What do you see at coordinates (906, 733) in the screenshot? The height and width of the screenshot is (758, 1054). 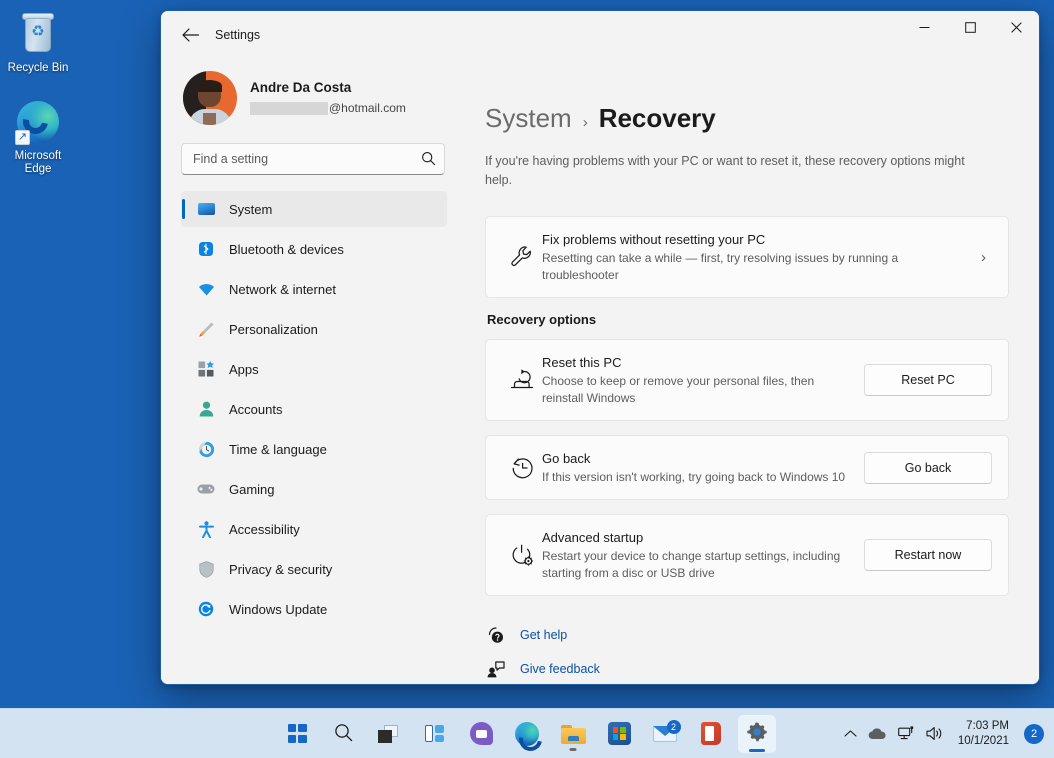 I see `network-icon` at bounding box center [906, 733].